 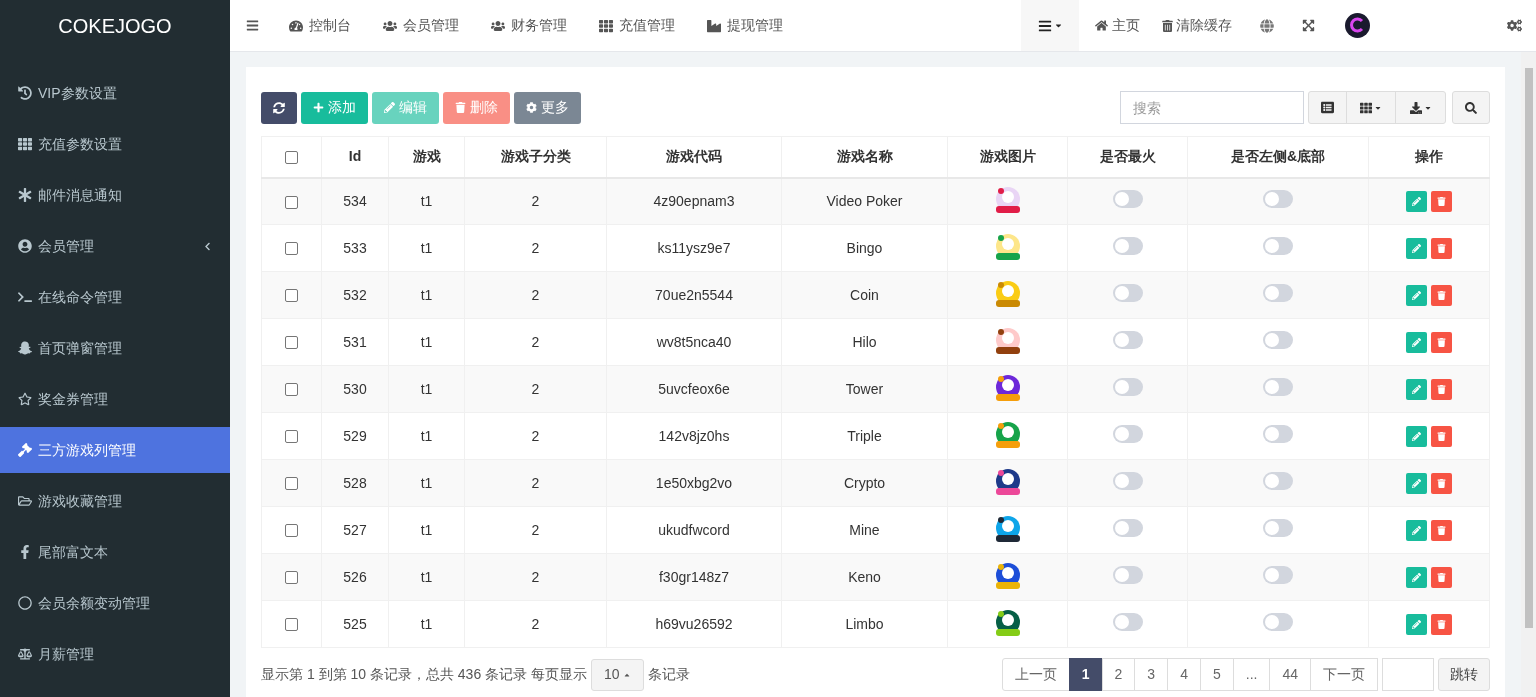 What do you see at coordinates (1184, 674) in the screenshot?
I see `page-link: 4` at bounding box center [1184, 674].